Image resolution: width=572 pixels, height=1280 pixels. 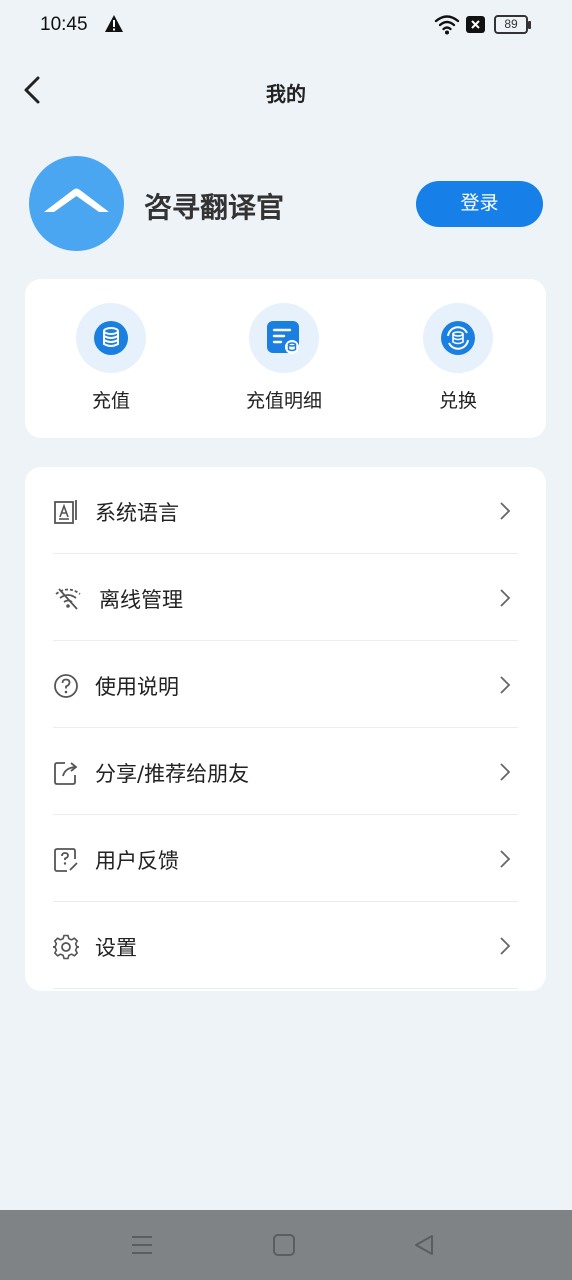 I want to click on menu-item-instructions: 使用说明, so click(x=285, y=684).